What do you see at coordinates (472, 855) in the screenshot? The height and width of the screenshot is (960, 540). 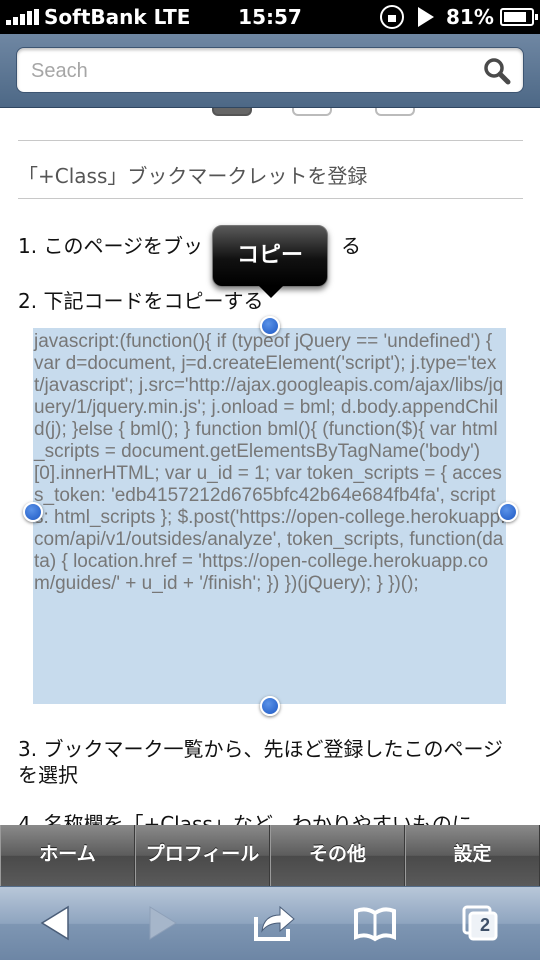 I see `tab-settings: 設定` at bounding box center [472, 855].